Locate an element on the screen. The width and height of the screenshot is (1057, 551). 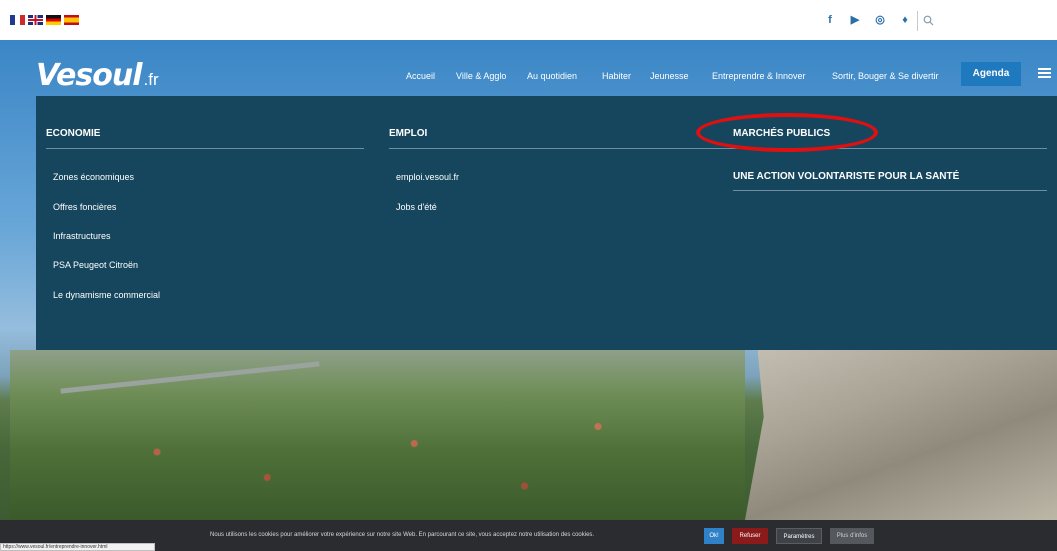
menu-hamburger-icon is located at coordinates (1044, 73).